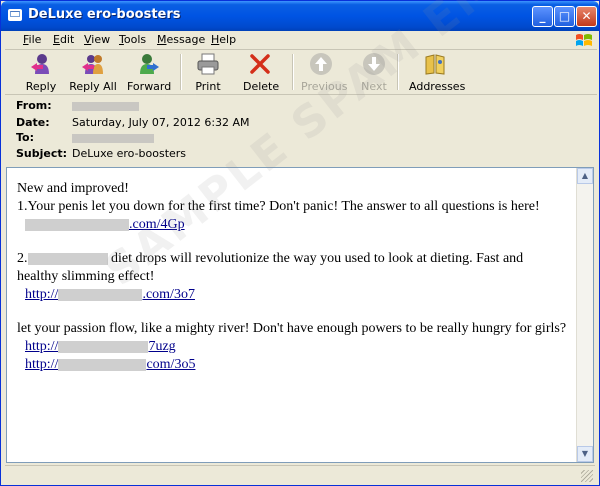  I want to click on spam-link-3: http://7uzg, so click(292, 347).